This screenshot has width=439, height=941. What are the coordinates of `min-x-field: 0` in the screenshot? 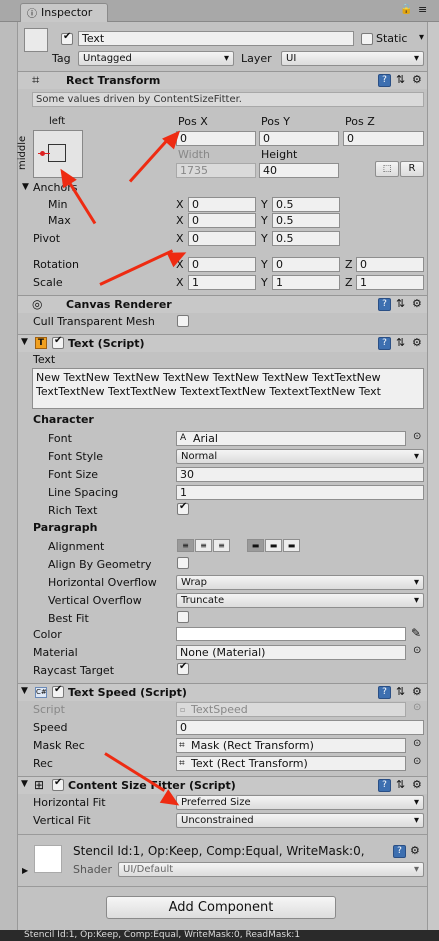 It's located at (222, 204).